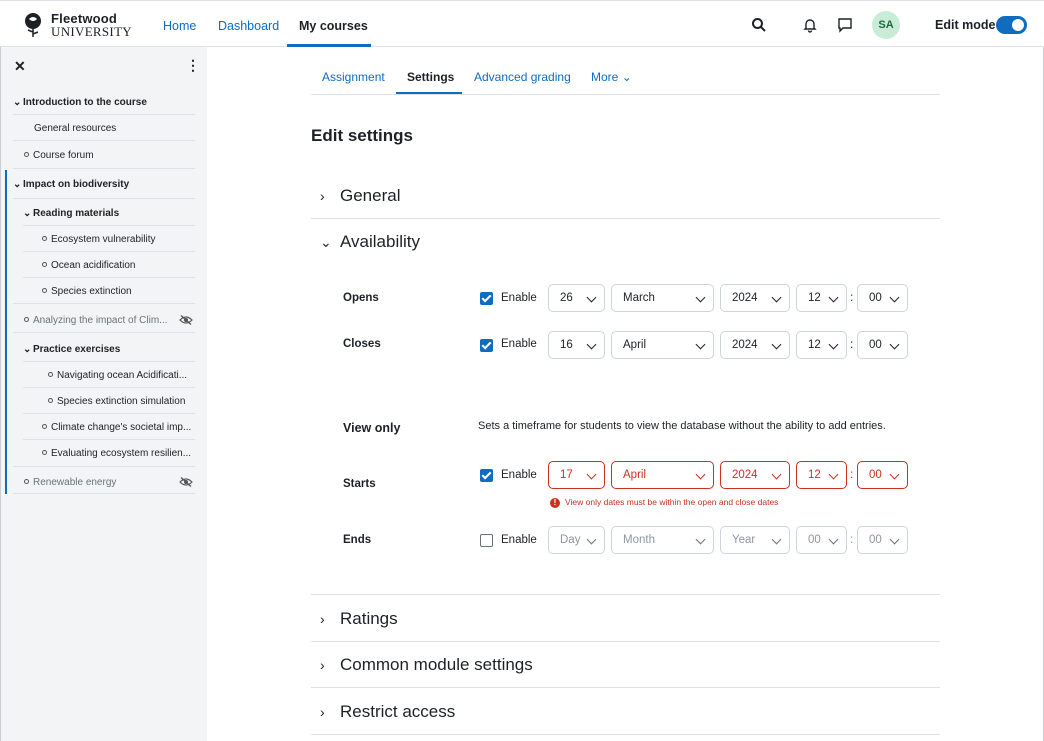 The image size is (1044, 741). I want to click on sidebar-subsection: ⌄ Practice exercises, so click(71, 349).